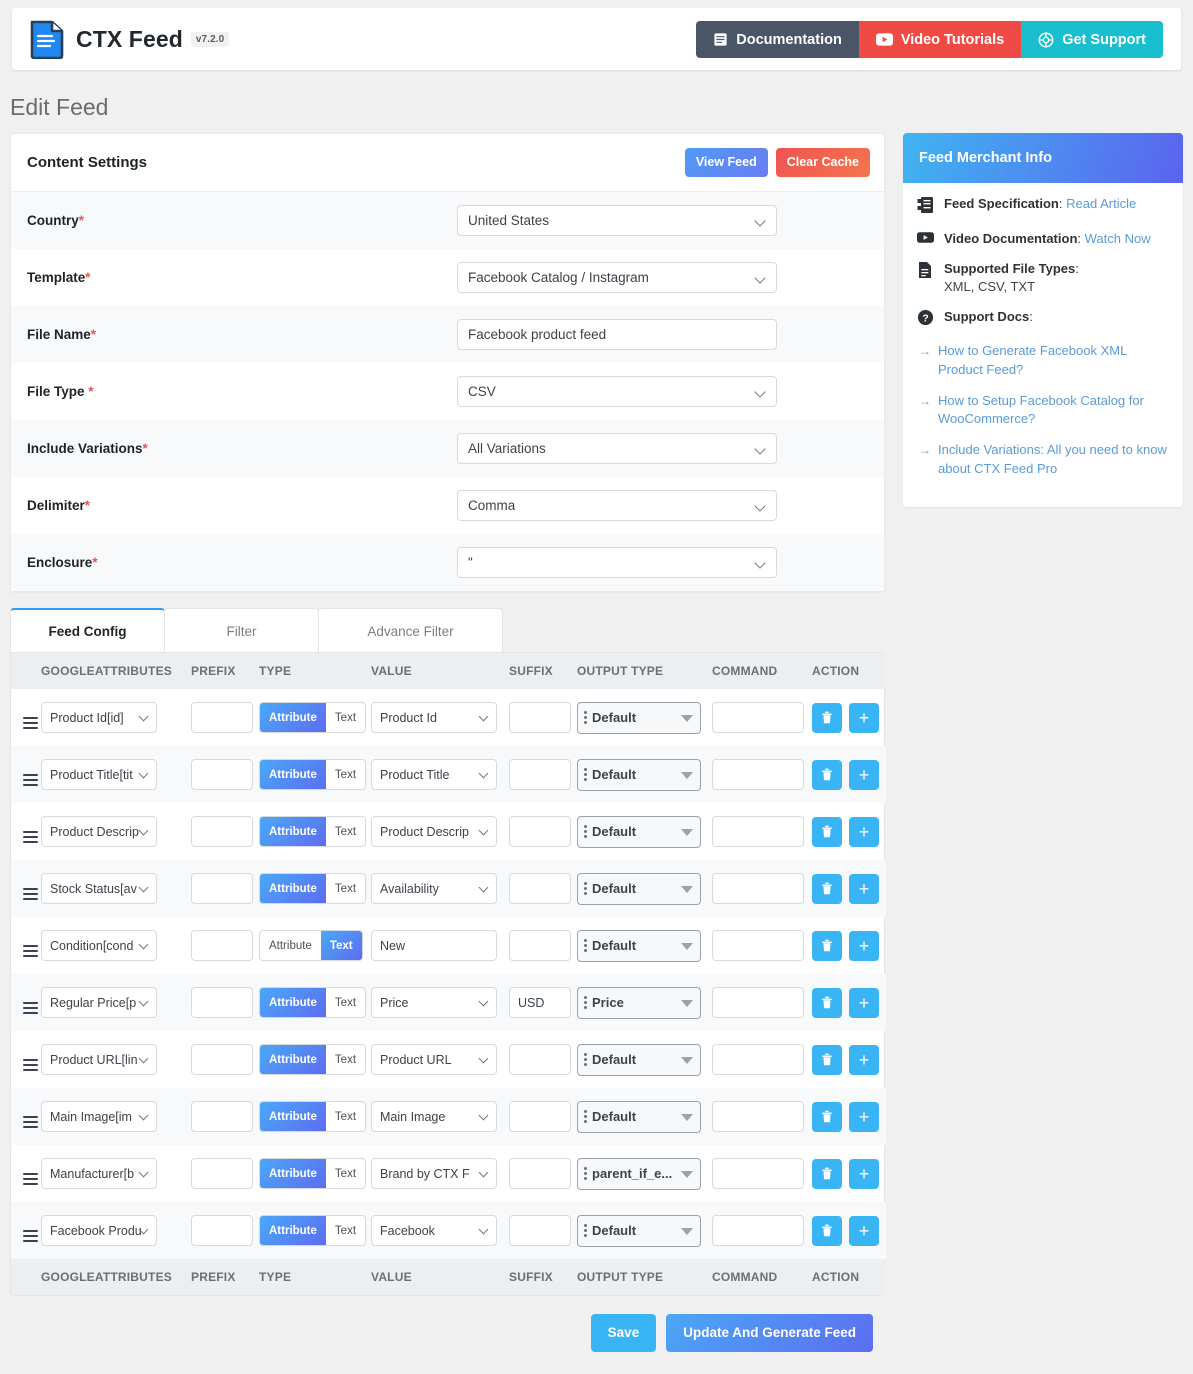  What do you see at coordinates (434, 888) in the screenshot?
I see `value-select: Availability` at bounding box center [434, 888].